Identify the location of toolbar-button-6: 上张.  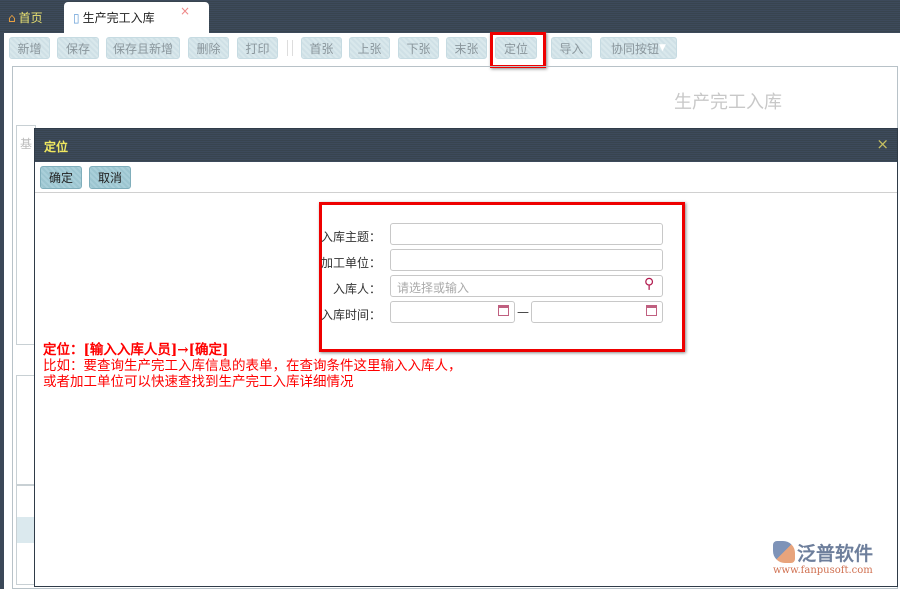
(369, 48).